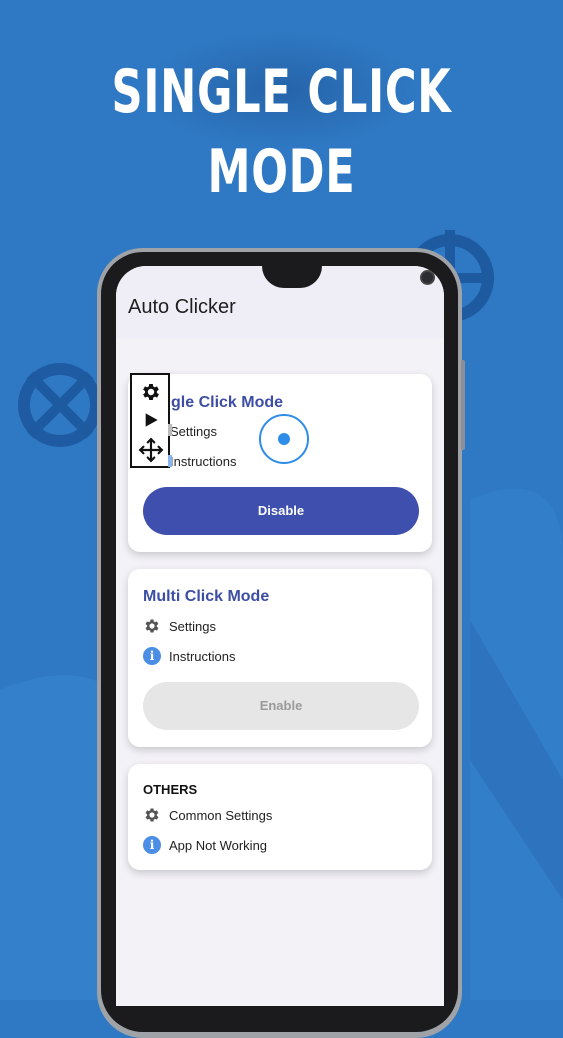 This screenshot has height=1038, width=563. Describe the element at coordinates (427, 277) in the screenshot. I see `camera-icon` at that location.